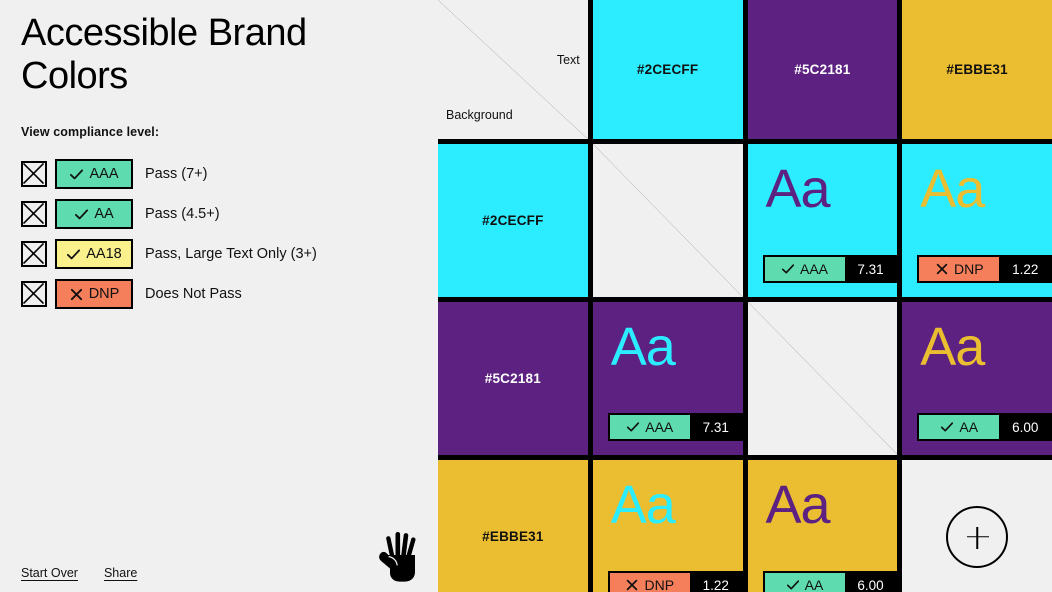 This screenshot has height=592, width=1052. Describe the element at coordinates (400, 556) in the screenshot. I see `hand-cursor-icon` at that location.